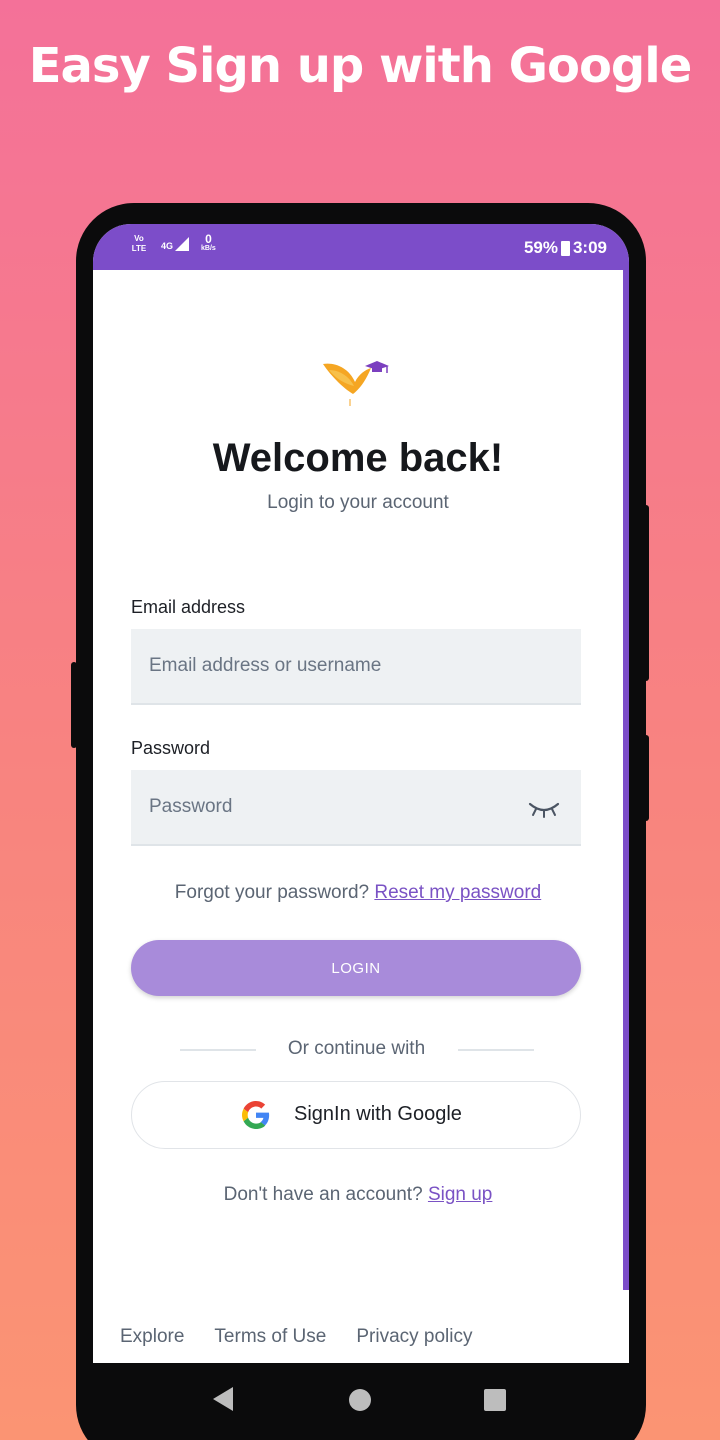 The image size is (720, 1440). I want to click on signup-row: Don't have an account? Sign up, so click(358, 1195).